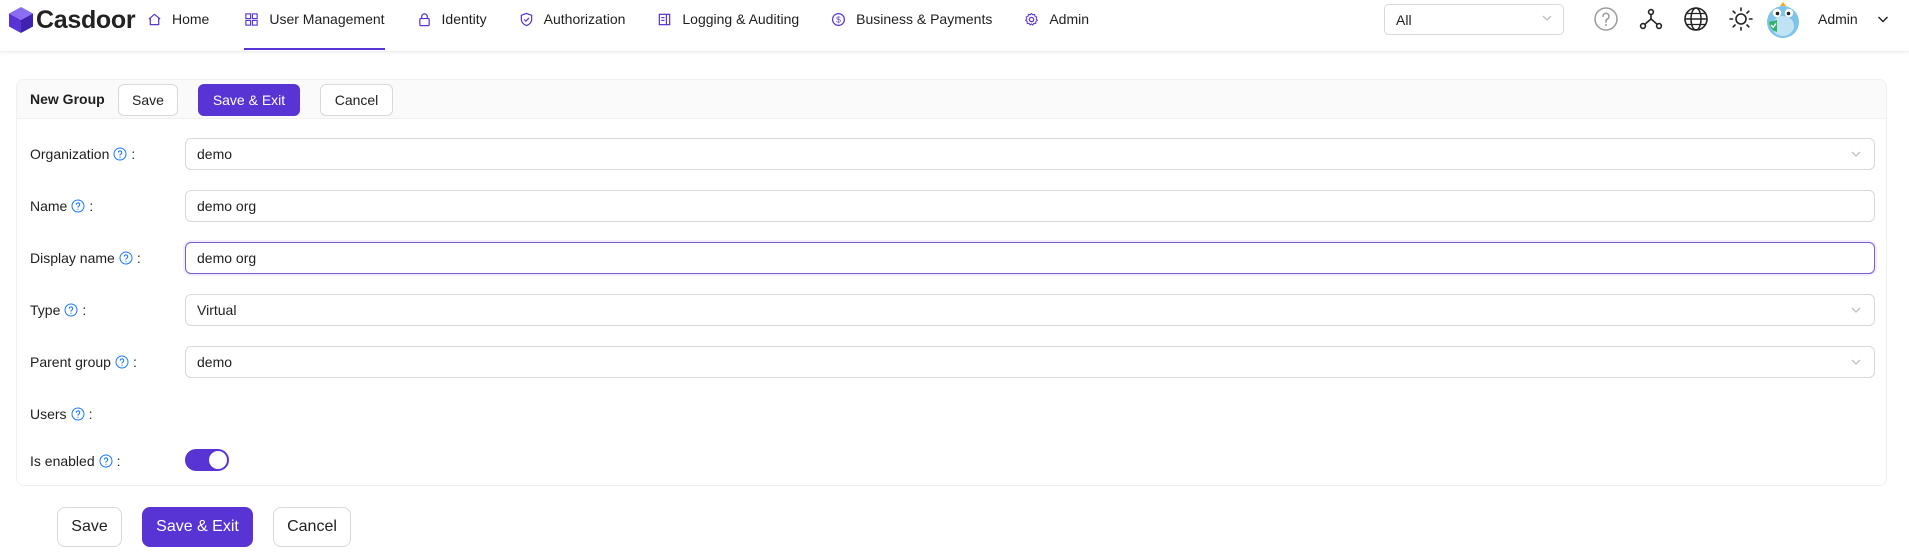 The image size is (1909, 556). What do you see at coordinates (249, 100) in the screenshot?
I see `save-exit-button: Save & Exit` at bounding box center [249, 100].